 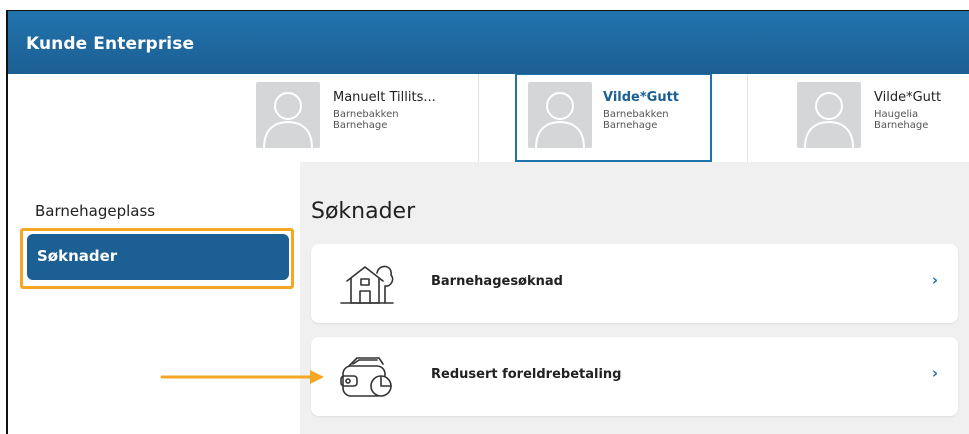 What do you see at coordinates (110, 44) in the screenshot?
I see `app-title: Kunde Enterprise` at bounding box center [110, 44].